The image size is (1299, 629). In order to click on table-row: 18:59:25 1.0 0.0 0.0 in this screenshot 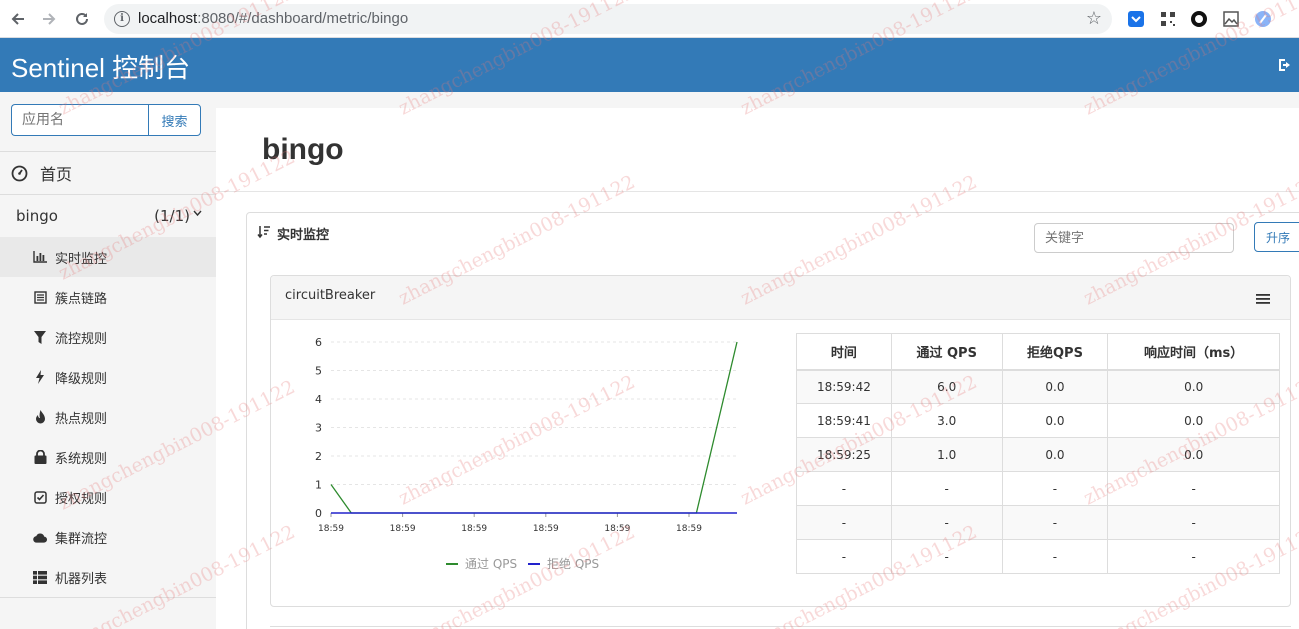, I will do `click(1038, 454)`.